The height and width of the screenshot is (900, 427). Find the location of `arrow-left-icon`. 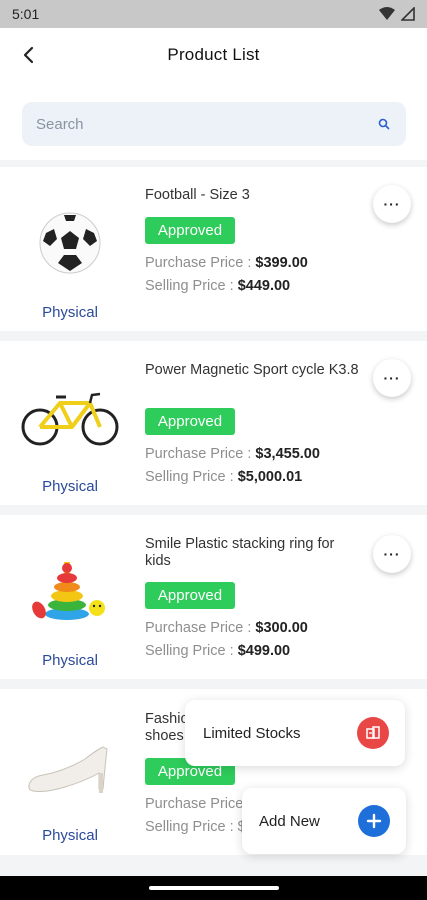

arrow-left-icon is located at coordinates (28, 55).